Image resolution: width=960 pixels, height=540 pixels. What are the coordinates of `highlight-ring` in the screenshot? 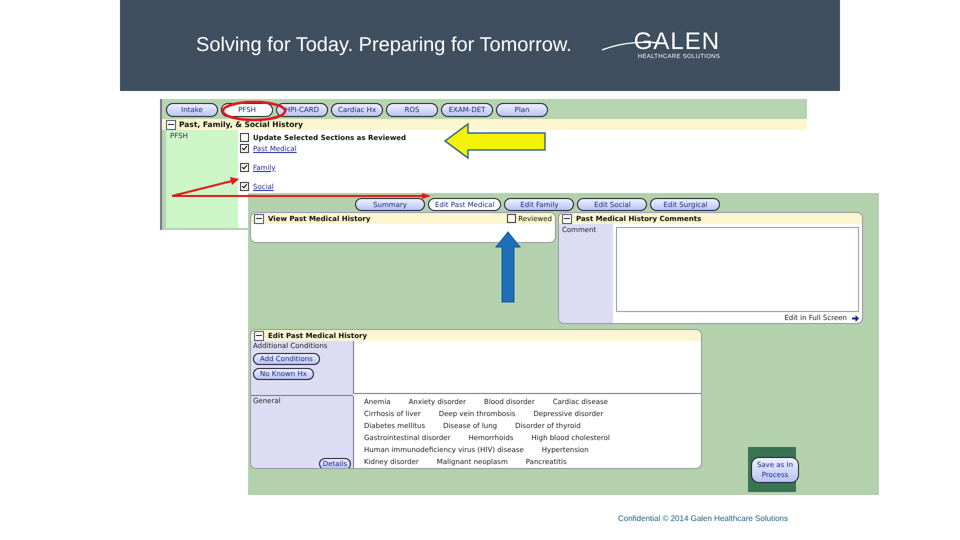 It's located at (254, 111).